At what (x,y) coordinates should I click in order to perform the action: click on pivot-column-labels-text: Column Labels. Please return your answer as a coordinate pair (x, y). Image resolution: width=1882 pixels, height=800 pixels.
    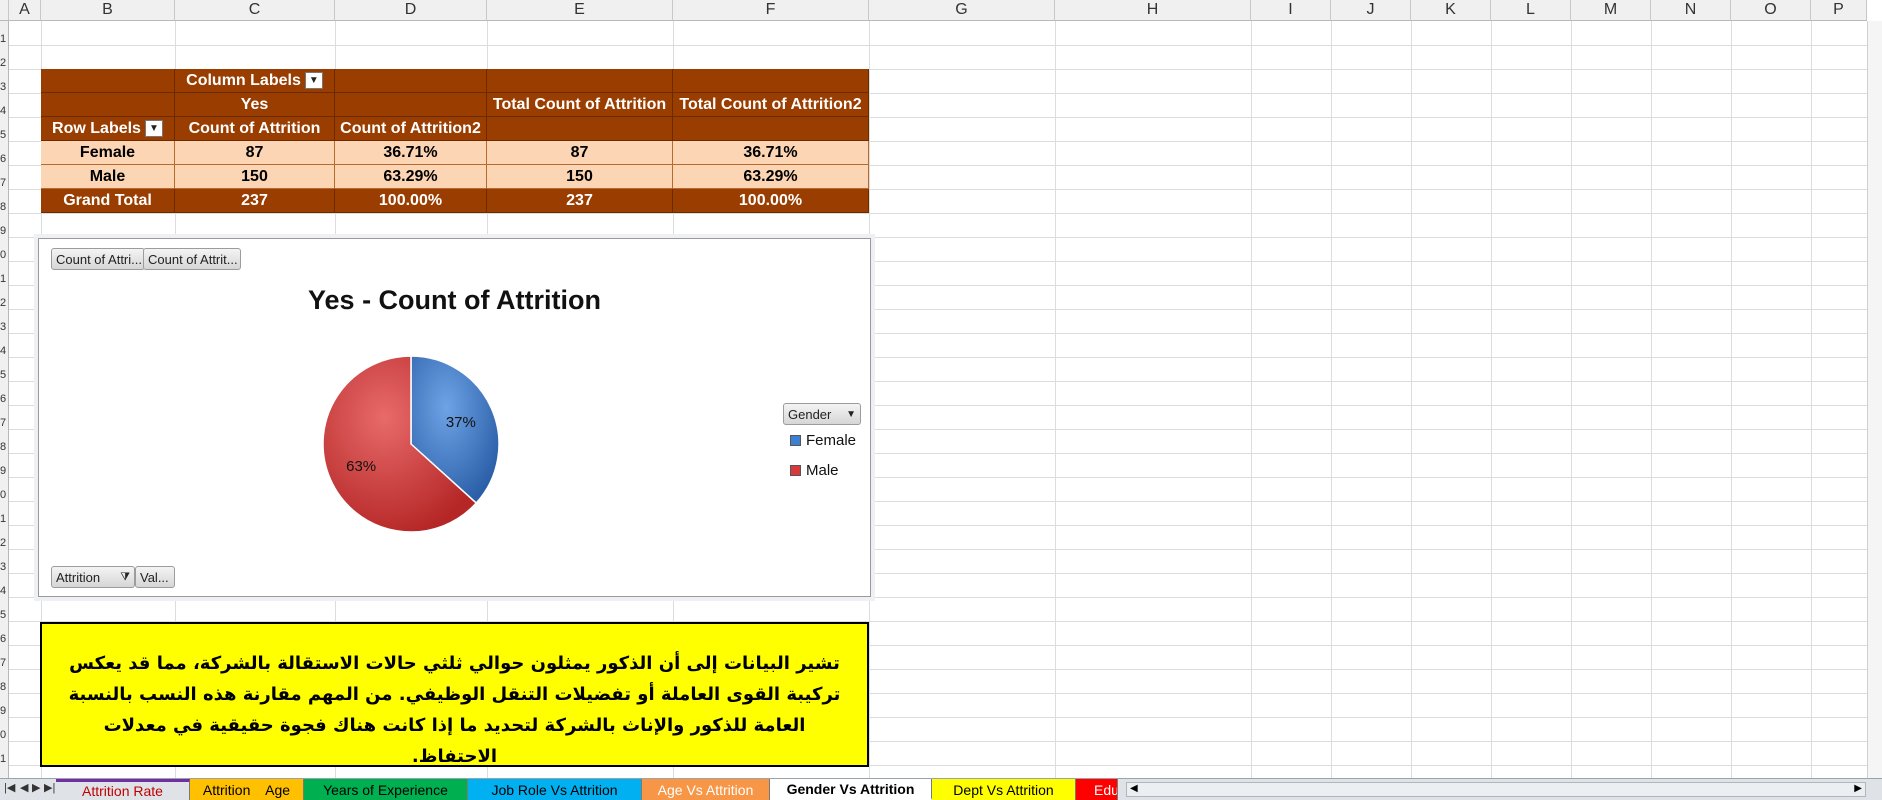
    Looking at the image, I should click on (243, 80).